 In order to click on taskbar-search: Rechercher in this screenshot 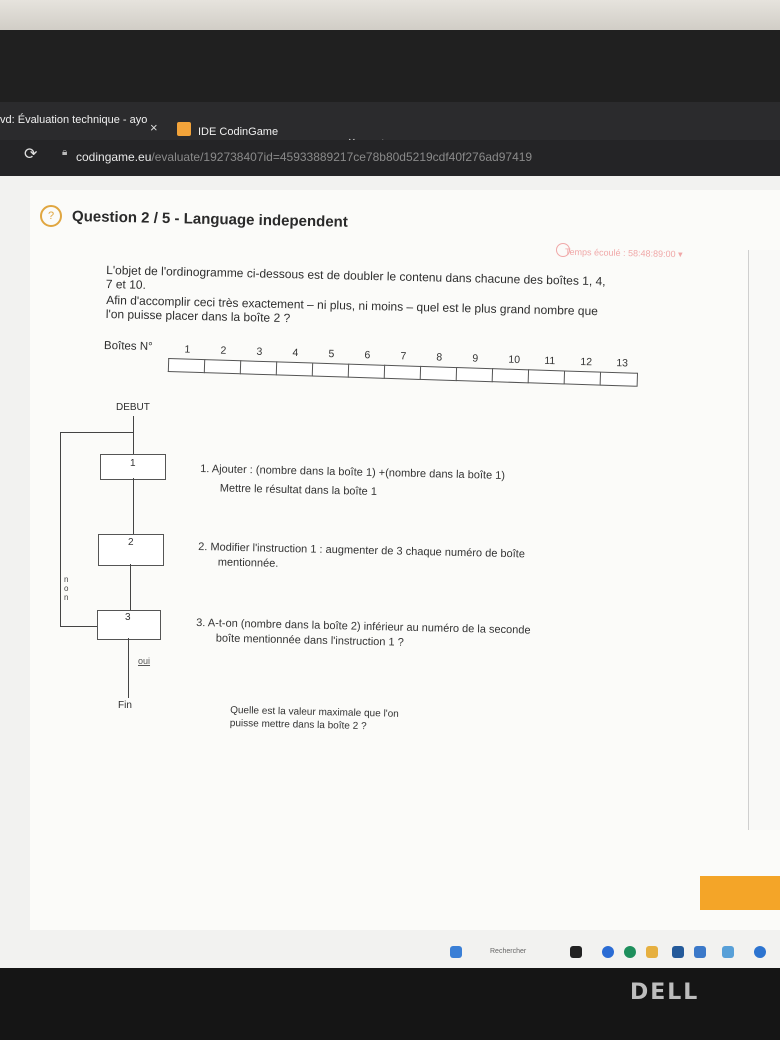, I will do `click(508, 951)`.